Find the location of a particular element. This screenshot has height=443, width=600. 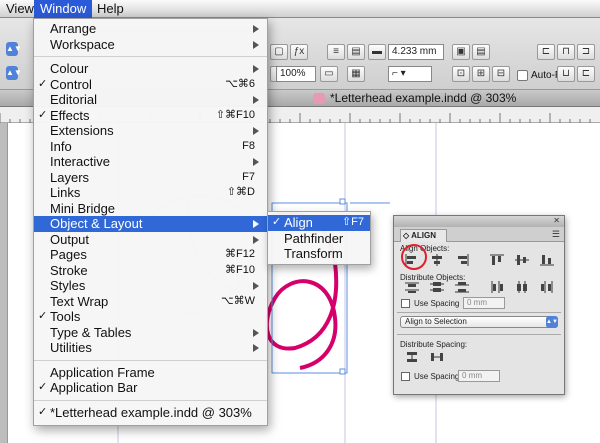

menu-item-label: Type & Tables is located at coordinates (91, 332).